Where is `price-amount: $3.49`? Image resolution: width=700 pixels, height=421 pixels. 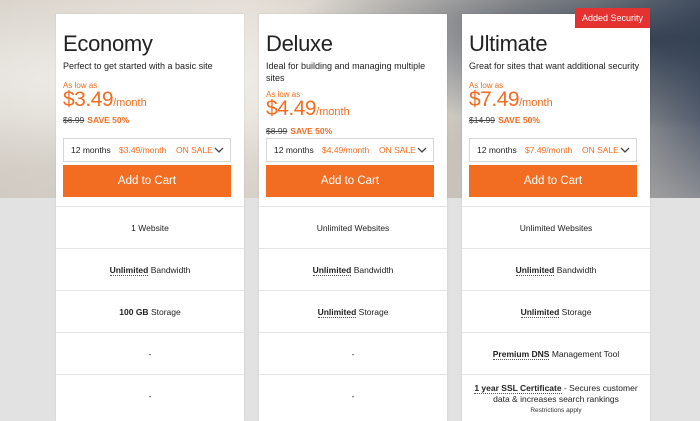 price-amount: $3.49 is located at coordinates (88, 99).